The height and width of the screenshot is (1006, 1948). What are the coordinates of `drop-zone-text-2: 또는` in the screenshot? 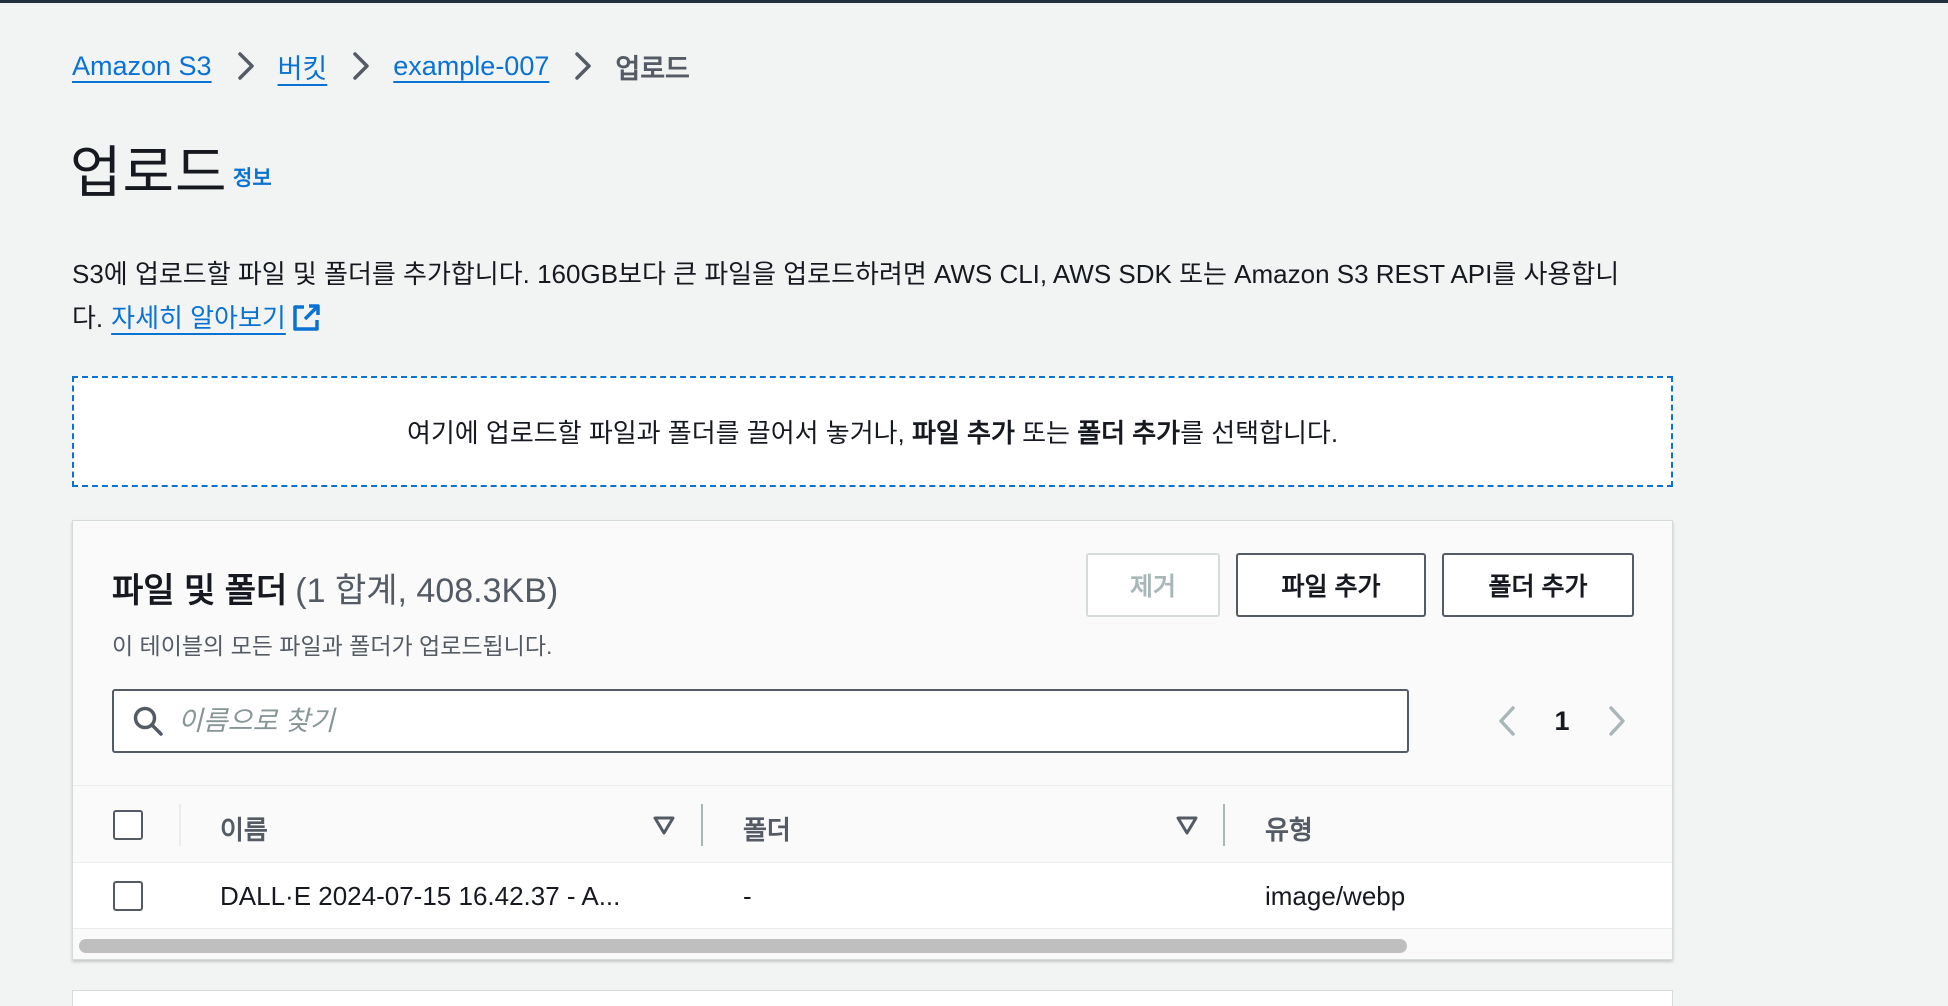 It's located at (1046, 433).